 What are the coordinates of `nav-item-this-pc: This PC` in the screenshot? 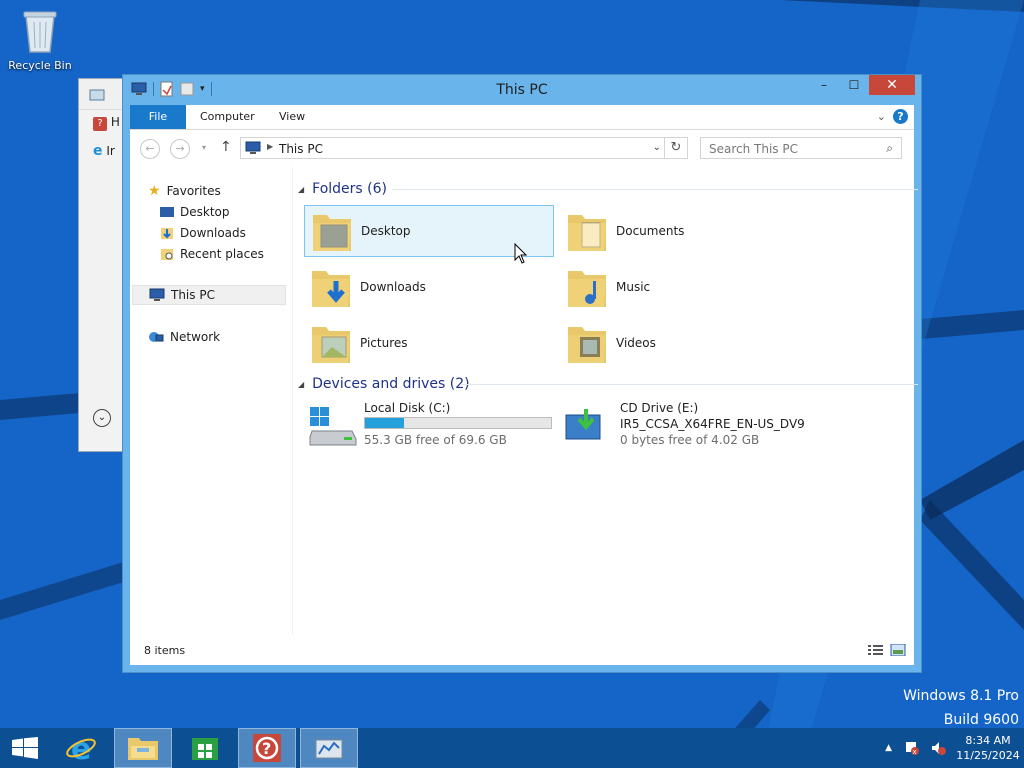 It's located at (209, 295).